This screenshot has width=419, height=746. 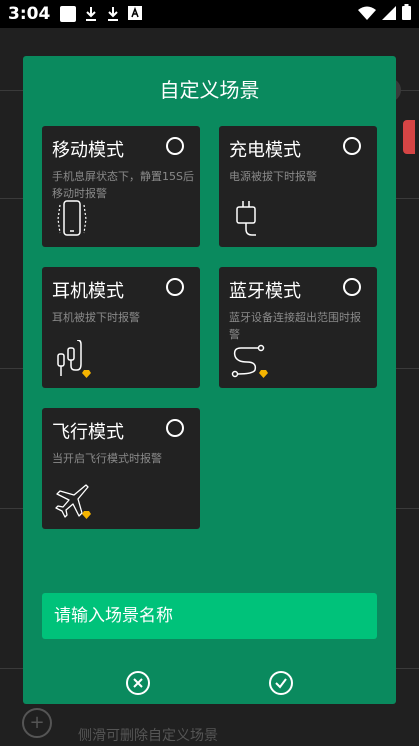 I want to click on scene-card-desc: 手机息屏状态下，静置15S后移动时报警, so click(x=123, y=185).